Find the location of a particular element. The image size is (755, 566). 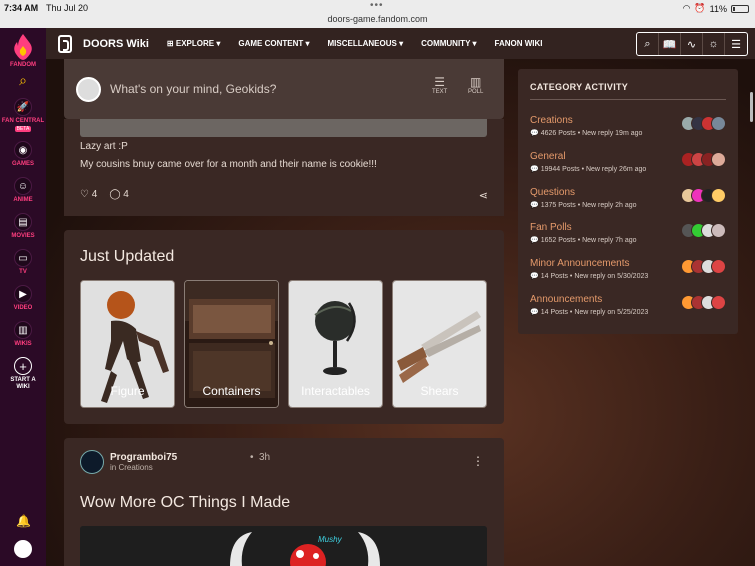

category-name: Fan Polls is located at coordinates (551, 227).